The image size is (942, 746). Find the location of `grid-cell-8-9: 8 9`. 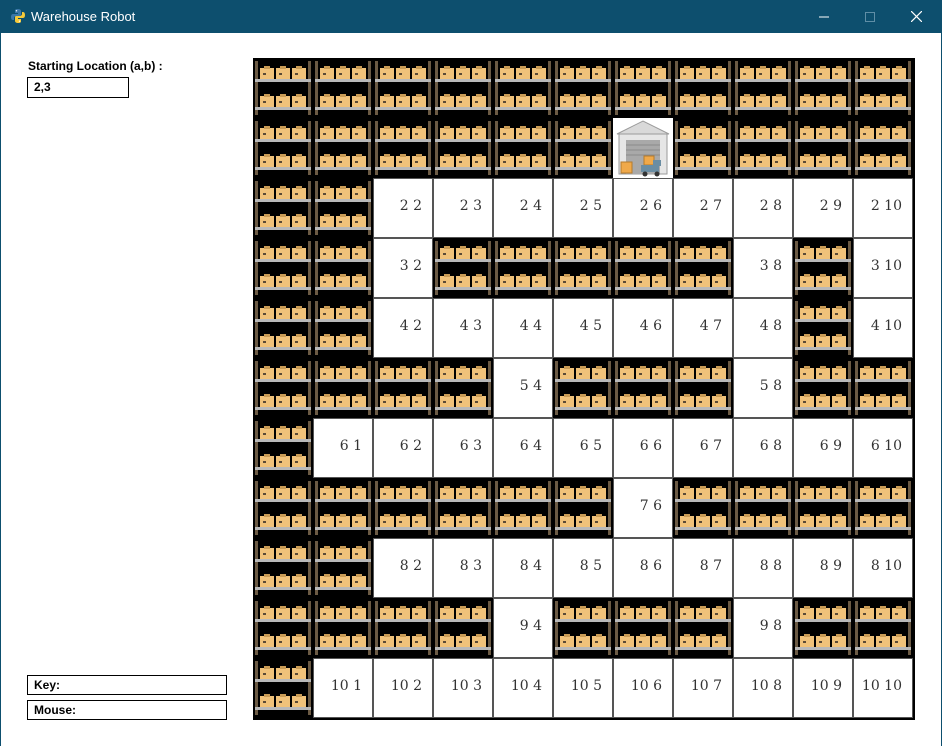

grid-cell-8-9: 8 9 is located at coordinates (823, 568).